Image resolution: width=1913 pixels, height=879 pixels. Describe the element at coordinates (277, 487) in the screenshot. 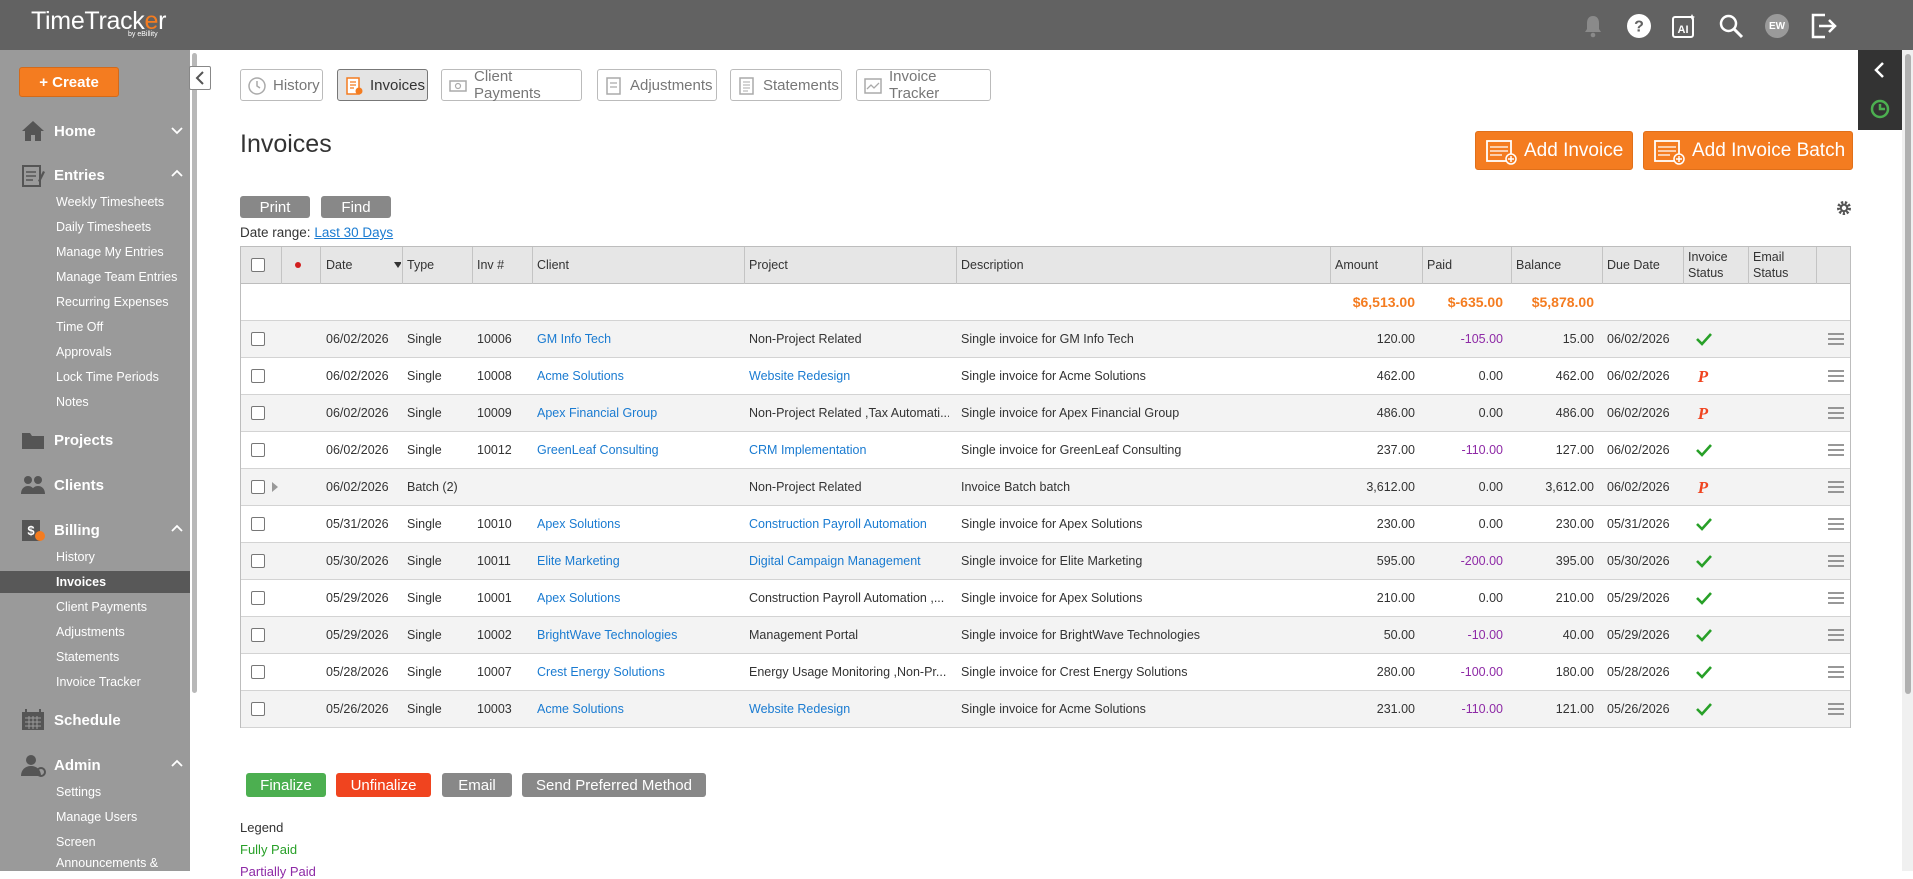

I see `expand-batch-icon` at that location.